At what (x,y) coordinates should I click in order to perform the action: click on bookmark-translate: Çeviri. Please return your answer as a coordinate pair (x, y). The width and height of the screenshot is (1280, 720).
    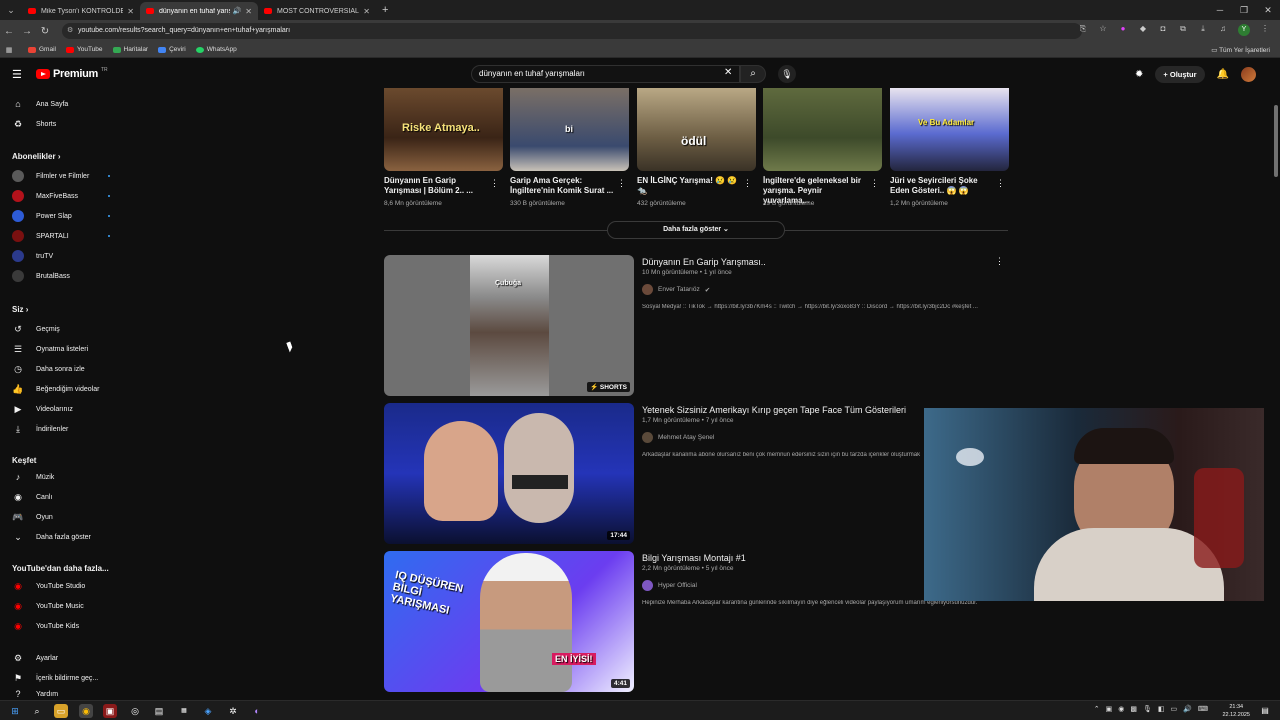
    Looking at the image, I should click on (172, 49).